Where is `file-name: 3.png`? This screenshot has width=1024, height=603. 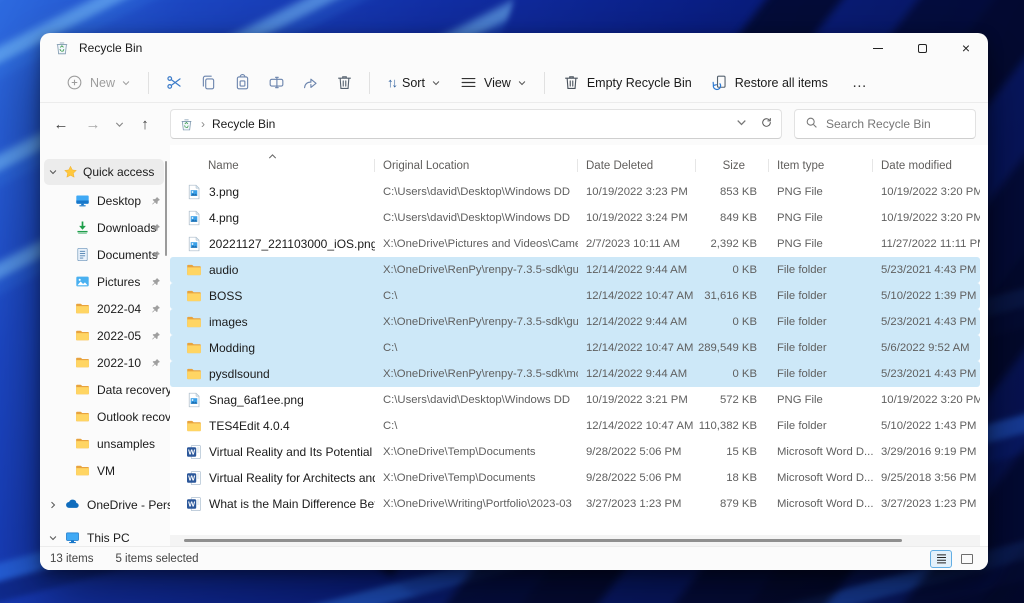
file-name: 3.png is located at coordinates (224, 192).